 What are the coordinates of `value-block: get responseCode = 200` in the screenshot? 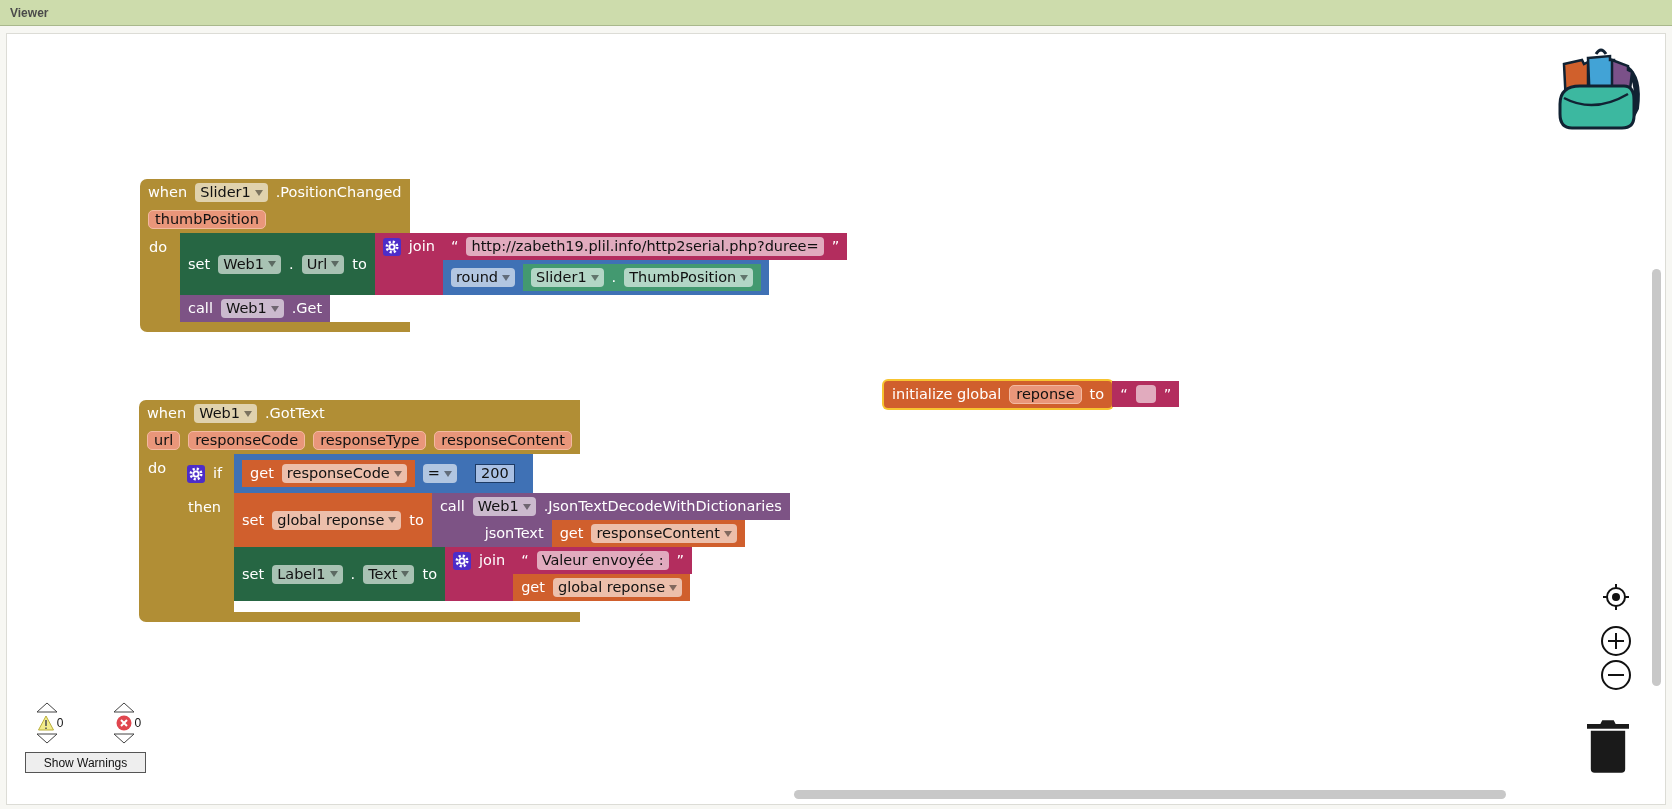 It's located at (383, 473).